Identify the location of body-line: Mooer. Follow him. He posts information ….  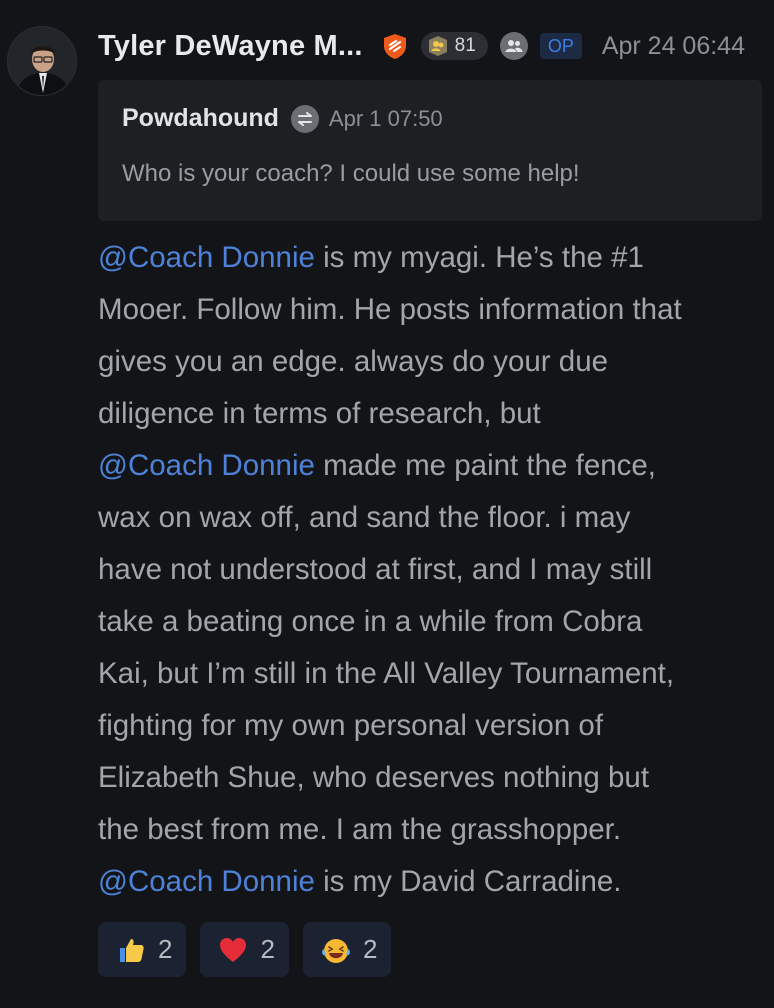
(433, 310).